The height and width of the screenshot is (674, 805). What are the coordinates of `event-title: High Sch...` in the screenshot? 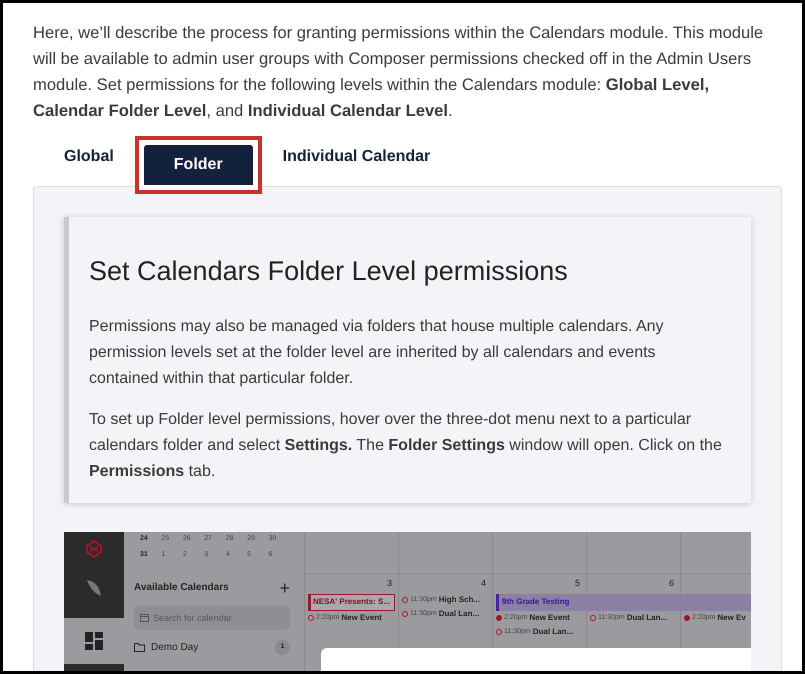 It's located at (459, 600).